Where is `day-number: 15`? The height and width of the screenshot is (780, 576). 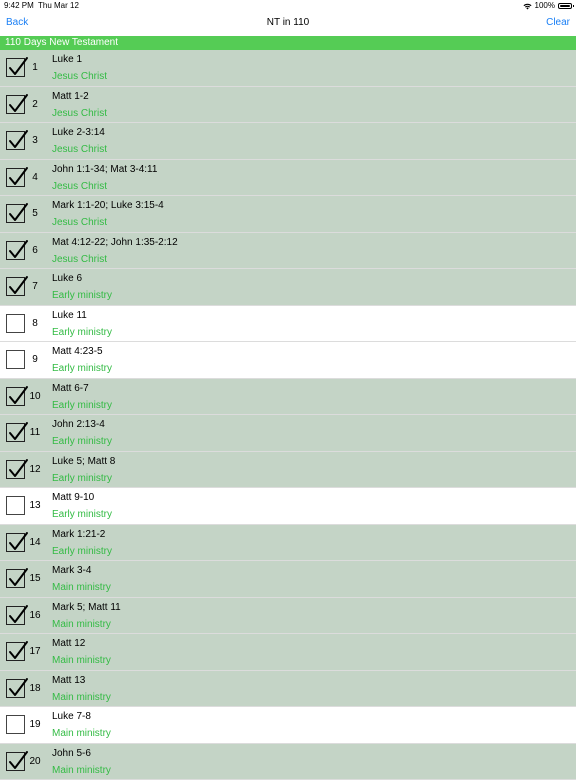
day-number: 15 is located at coordinates (35, 579).